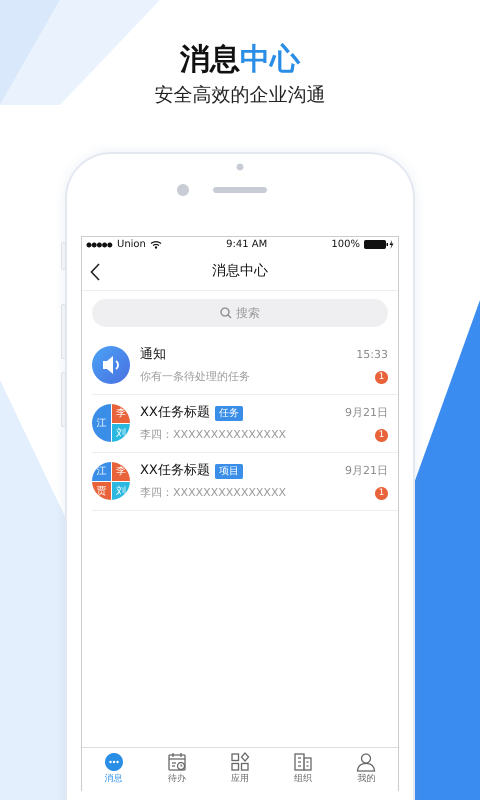 The image size is (480, 800). I want to click on tab-button: 待办, so click(176, 769).